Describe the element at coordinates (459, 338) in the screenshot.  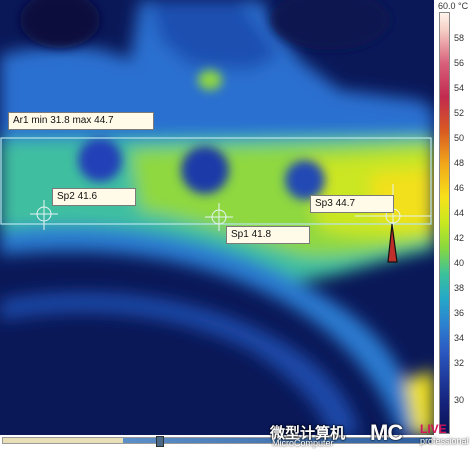
I see `scale-tick: 34` at that location.